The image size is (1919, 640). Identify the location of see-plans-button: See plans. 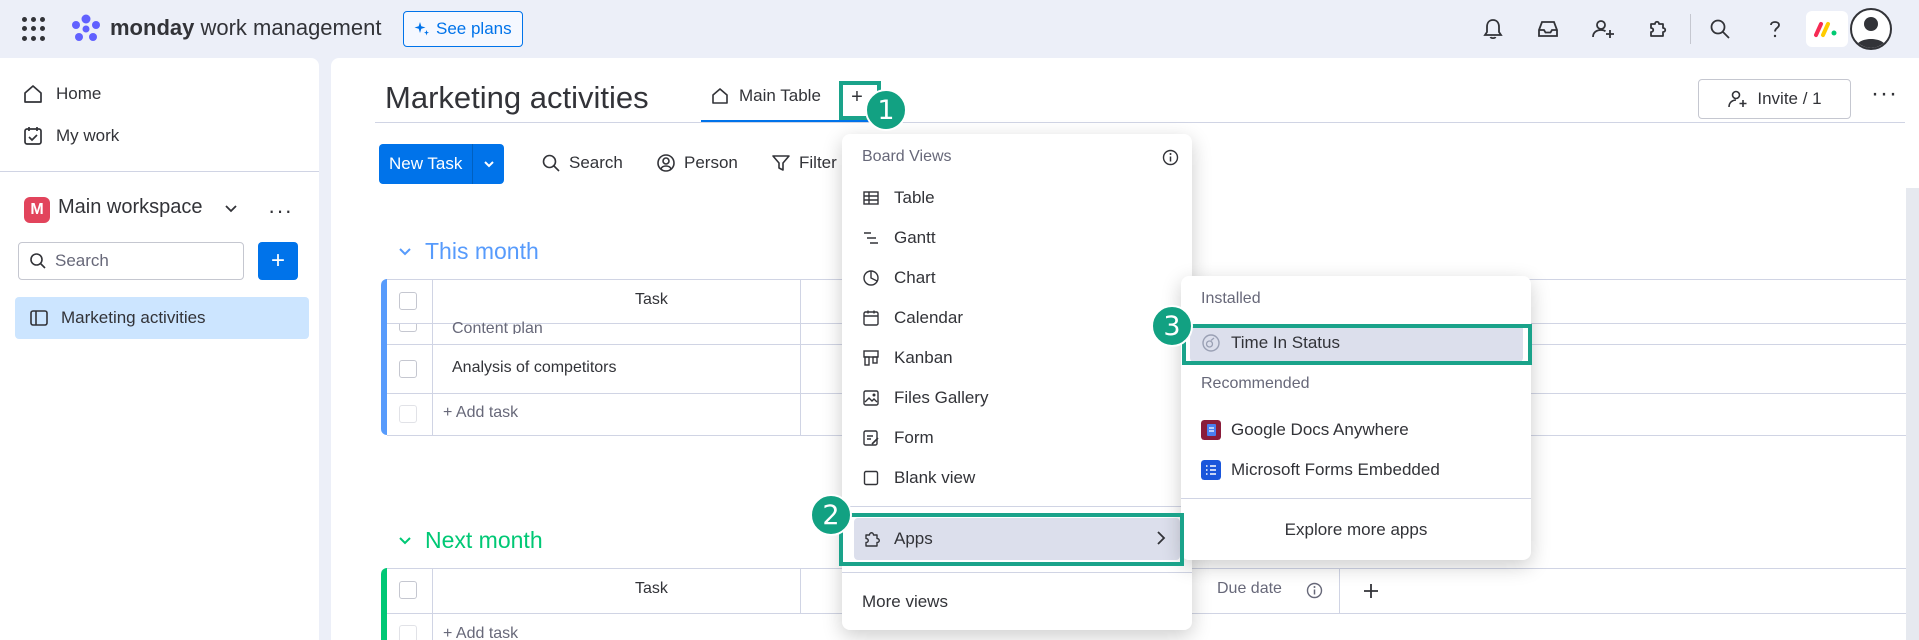
(463, 29).